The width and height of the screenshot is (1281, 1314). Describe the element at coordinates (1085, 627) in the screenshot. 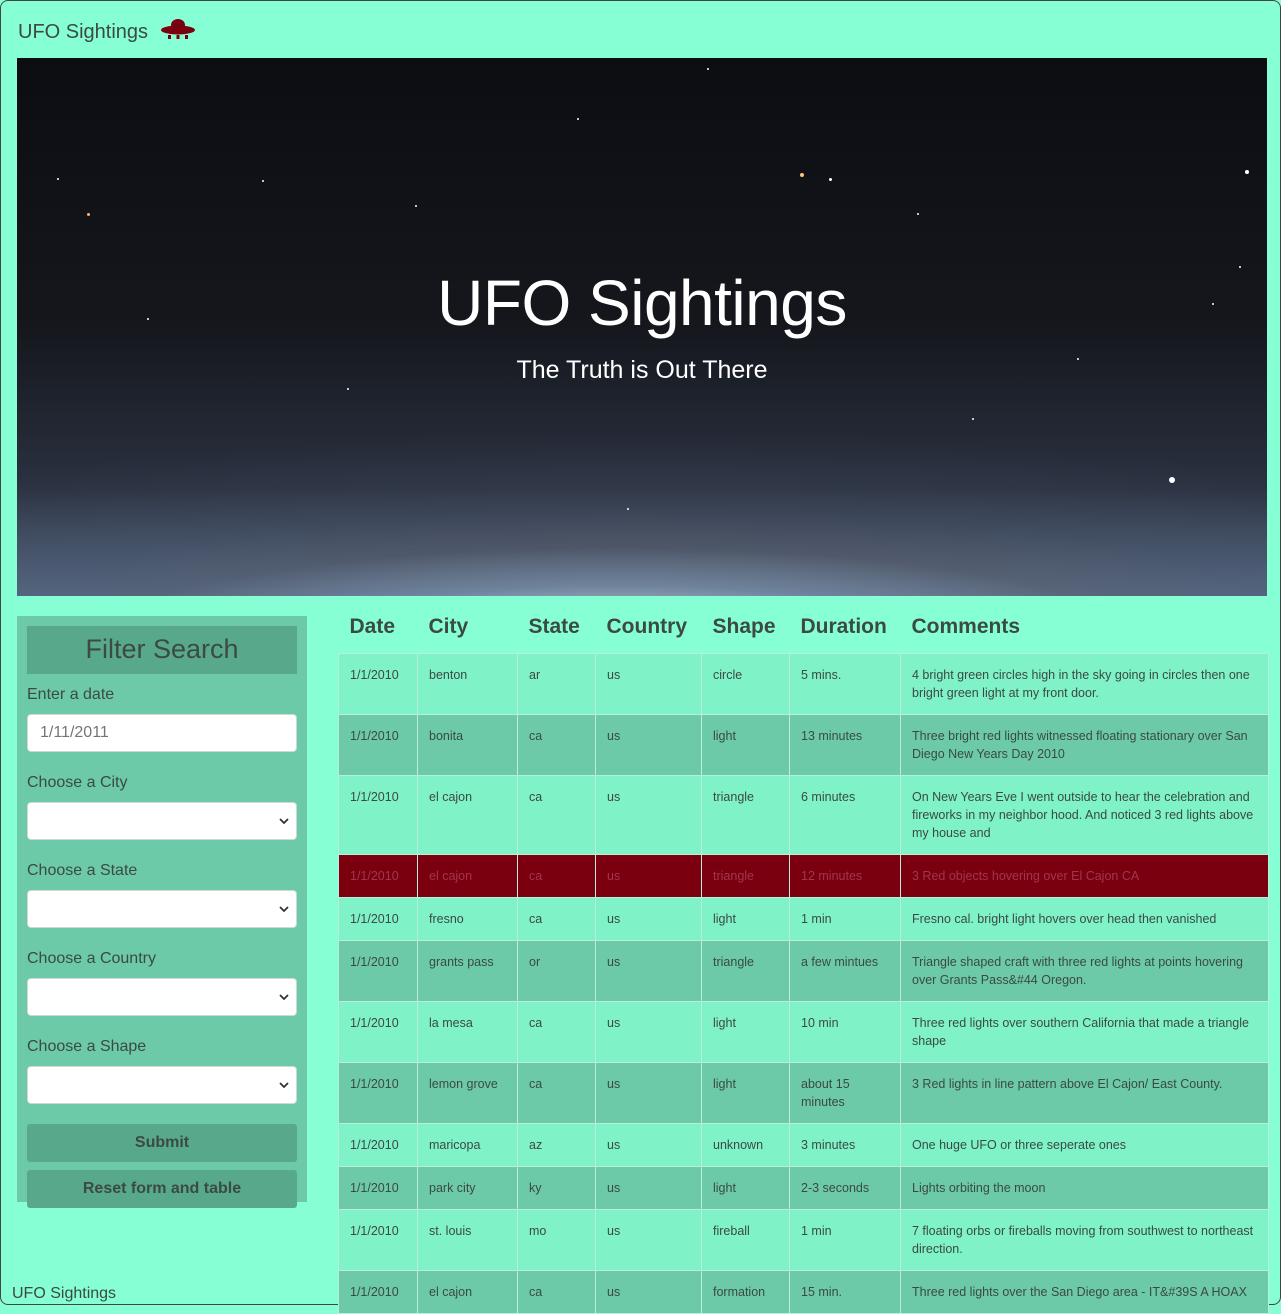

I see `header-comments: Comments` at that location.